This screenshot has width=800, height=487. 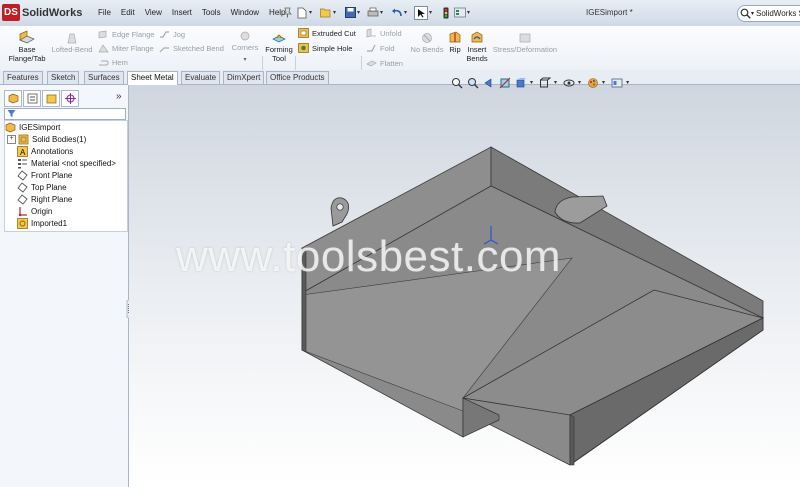 What do you see at coordinates (153, 12) in the screenshot?
I see `menu-view: View` at bounding box center [153, 12].